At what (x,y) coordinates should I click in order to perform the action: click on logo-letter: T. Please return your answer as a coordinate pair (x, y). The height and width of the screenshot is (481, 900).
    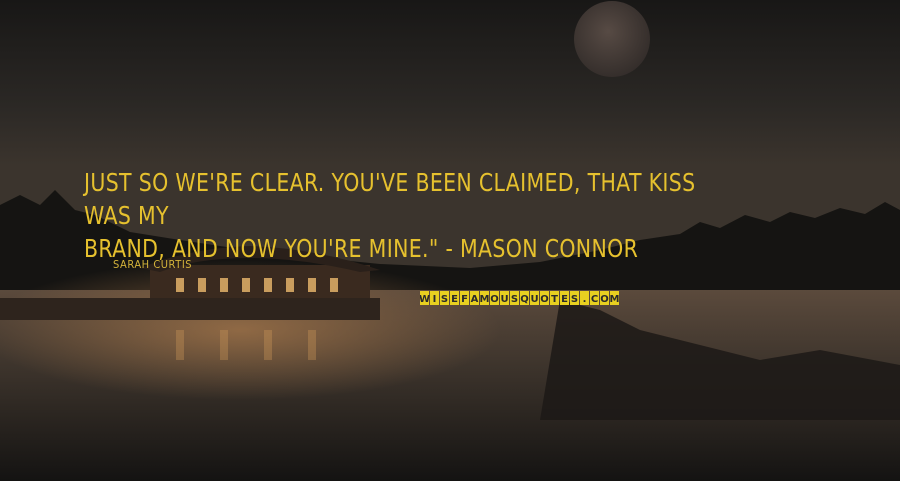
    Looking at the image, I should click on (554, 299).